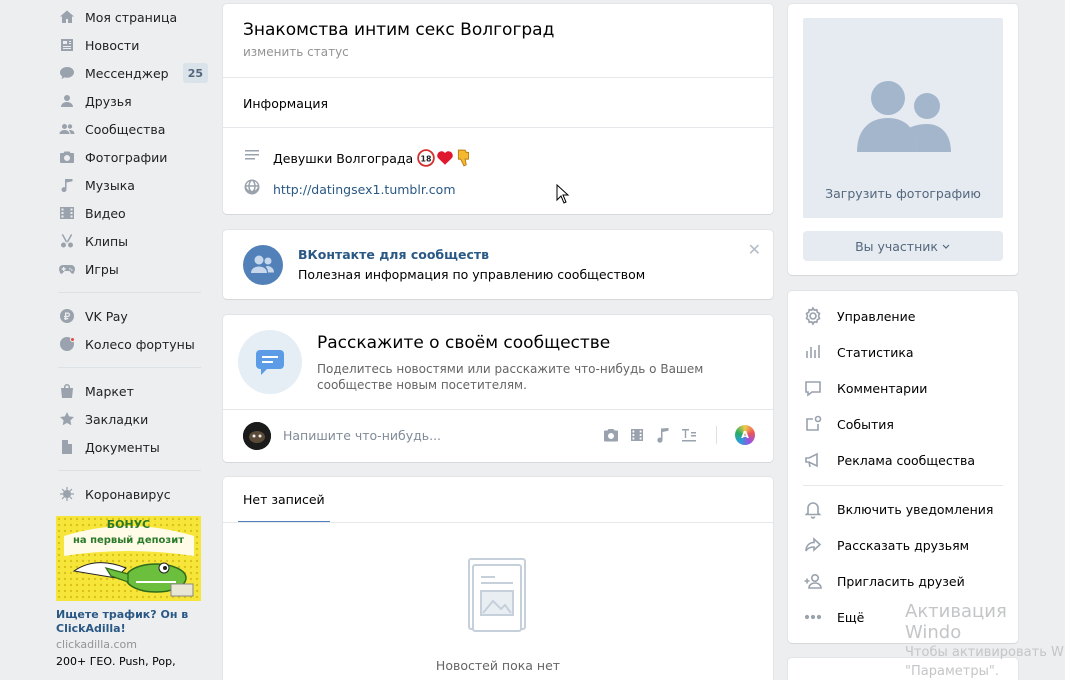  What do you see at coordinates (754, 249) in the screenshot?
I see `close-icon: ✕` at bounding box center [754, 249].